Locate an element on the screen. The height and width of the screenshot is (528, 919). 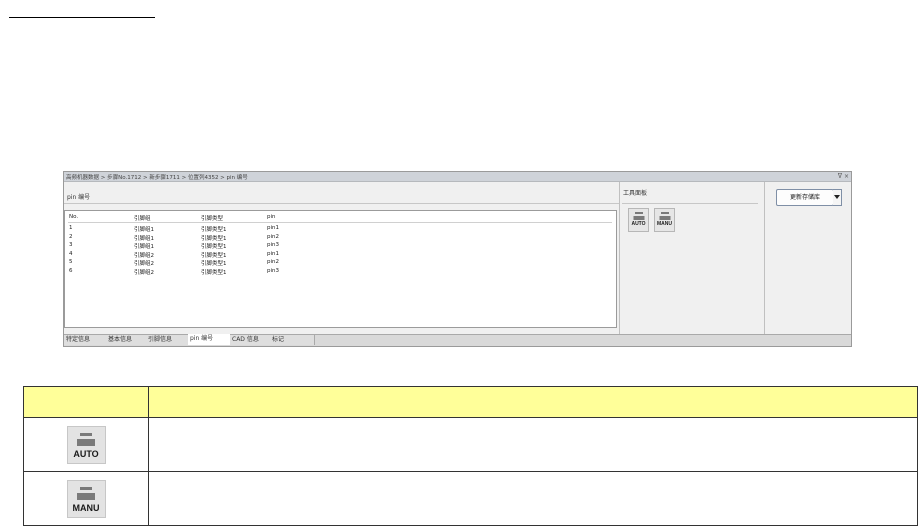
manu-button: MANU is located at coordinates (664, 220).